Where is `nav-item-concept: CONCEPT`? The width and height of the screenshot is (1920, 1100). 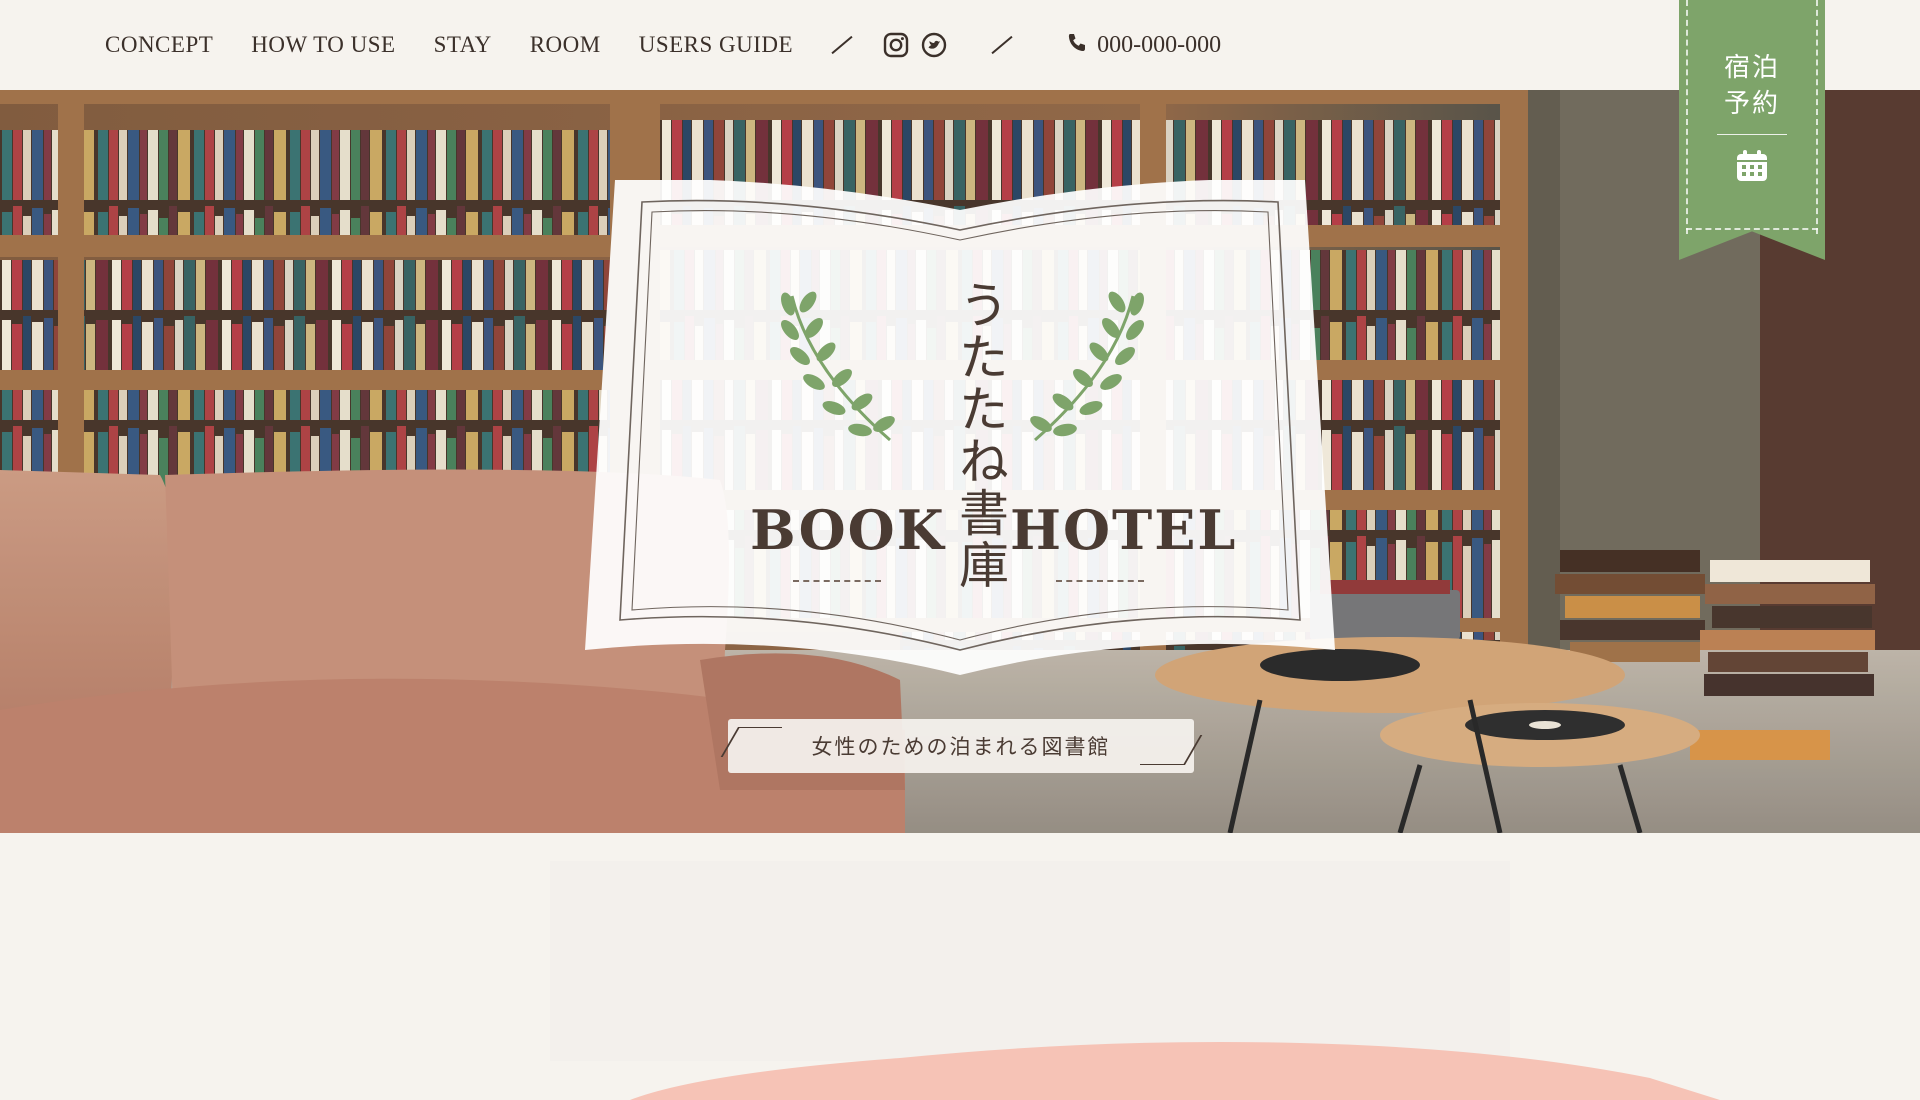
nav-item-concept: CONCEPT is located at coordinates (159, 45).